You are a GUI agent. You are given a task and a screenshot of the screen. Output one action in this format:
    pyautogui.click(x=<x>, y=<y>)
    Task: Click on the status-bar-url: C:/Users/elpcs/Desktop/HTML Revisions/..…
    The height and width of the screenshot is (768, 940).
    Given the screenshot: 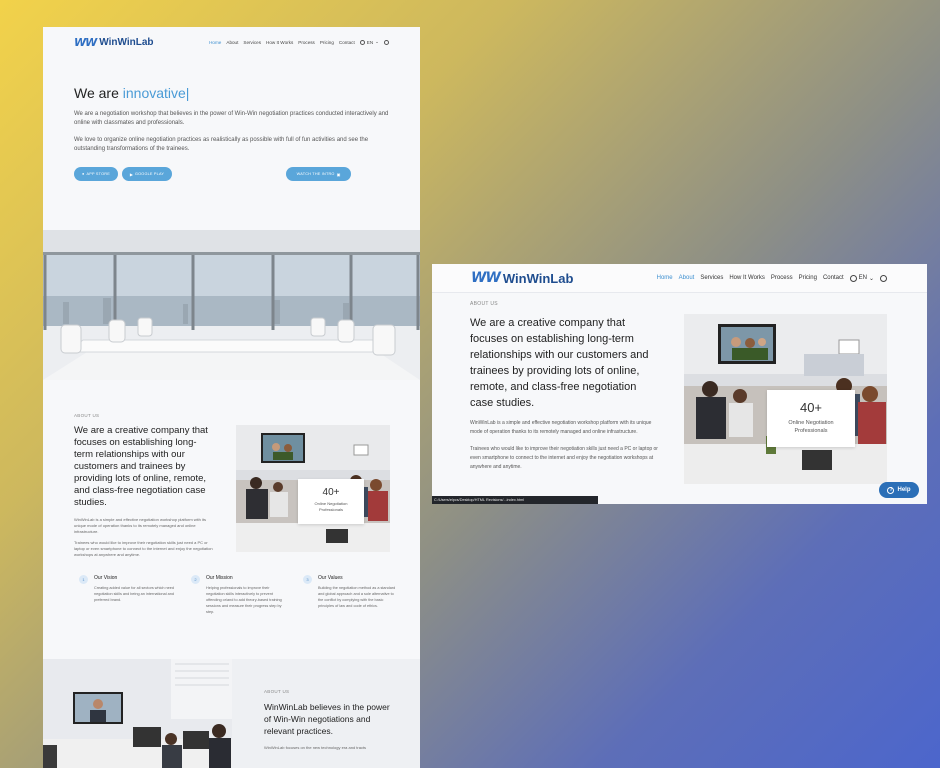 What is the action you would take?
    pyautogui.click(x=515, y=500)
    